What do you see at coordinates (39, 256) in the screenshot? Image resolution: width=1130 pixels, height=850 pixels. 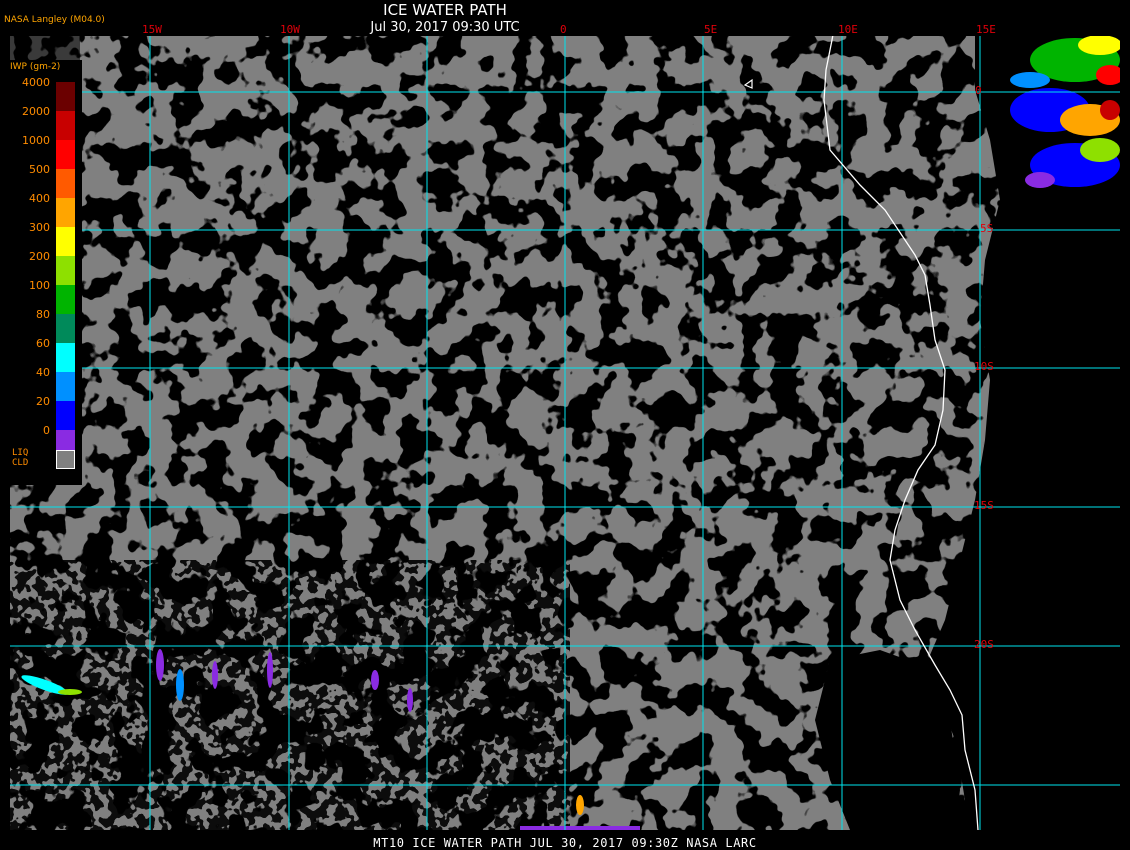 I see `legend-tick: 200` at bounding box center [39, 256].